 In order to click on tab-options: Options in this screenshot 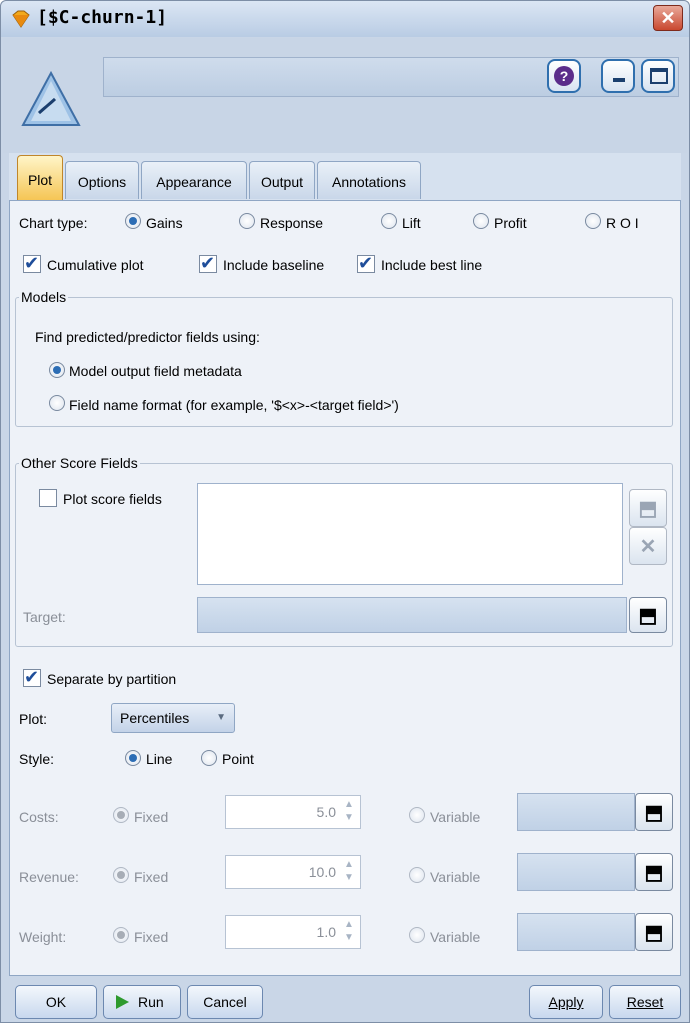, I will do `click(102, 180)`.